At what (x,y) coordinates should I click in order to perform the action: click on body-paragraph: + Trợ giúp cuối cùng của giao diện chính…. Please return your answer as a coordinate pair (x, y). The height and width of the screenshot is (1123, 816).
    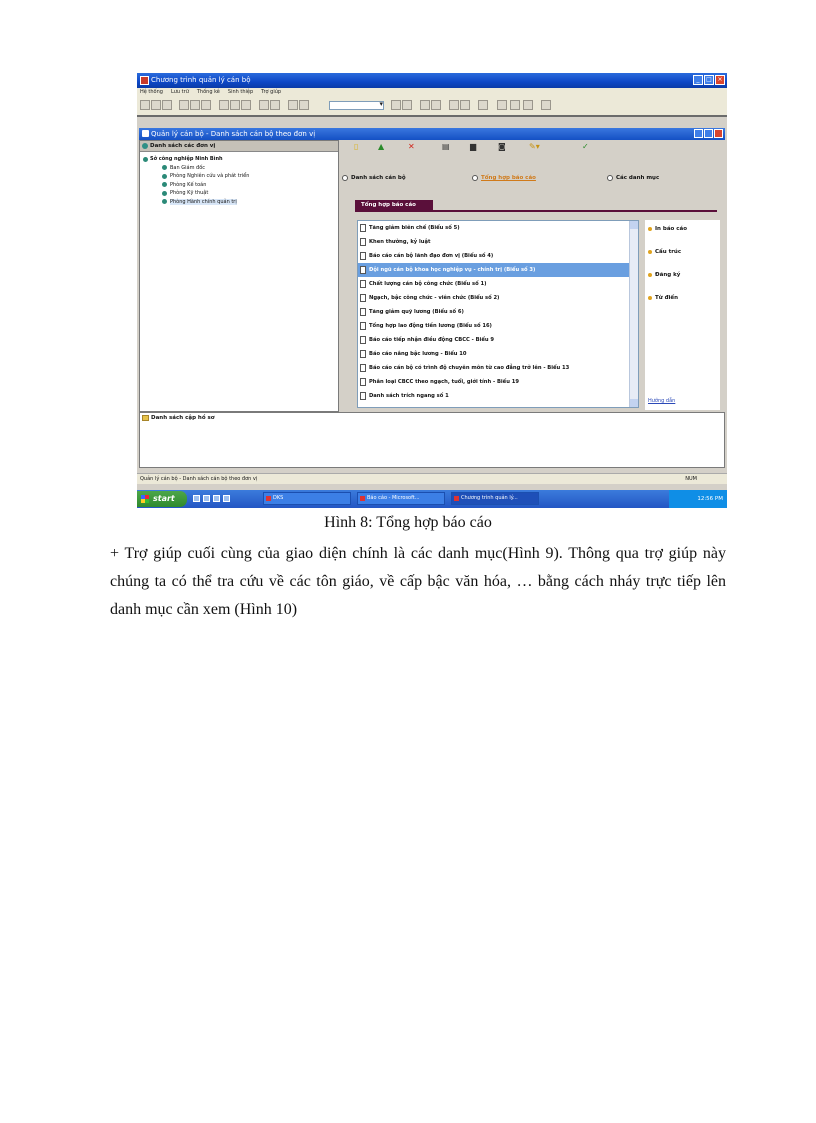
    Looking at the image, I should click on (418, 581).